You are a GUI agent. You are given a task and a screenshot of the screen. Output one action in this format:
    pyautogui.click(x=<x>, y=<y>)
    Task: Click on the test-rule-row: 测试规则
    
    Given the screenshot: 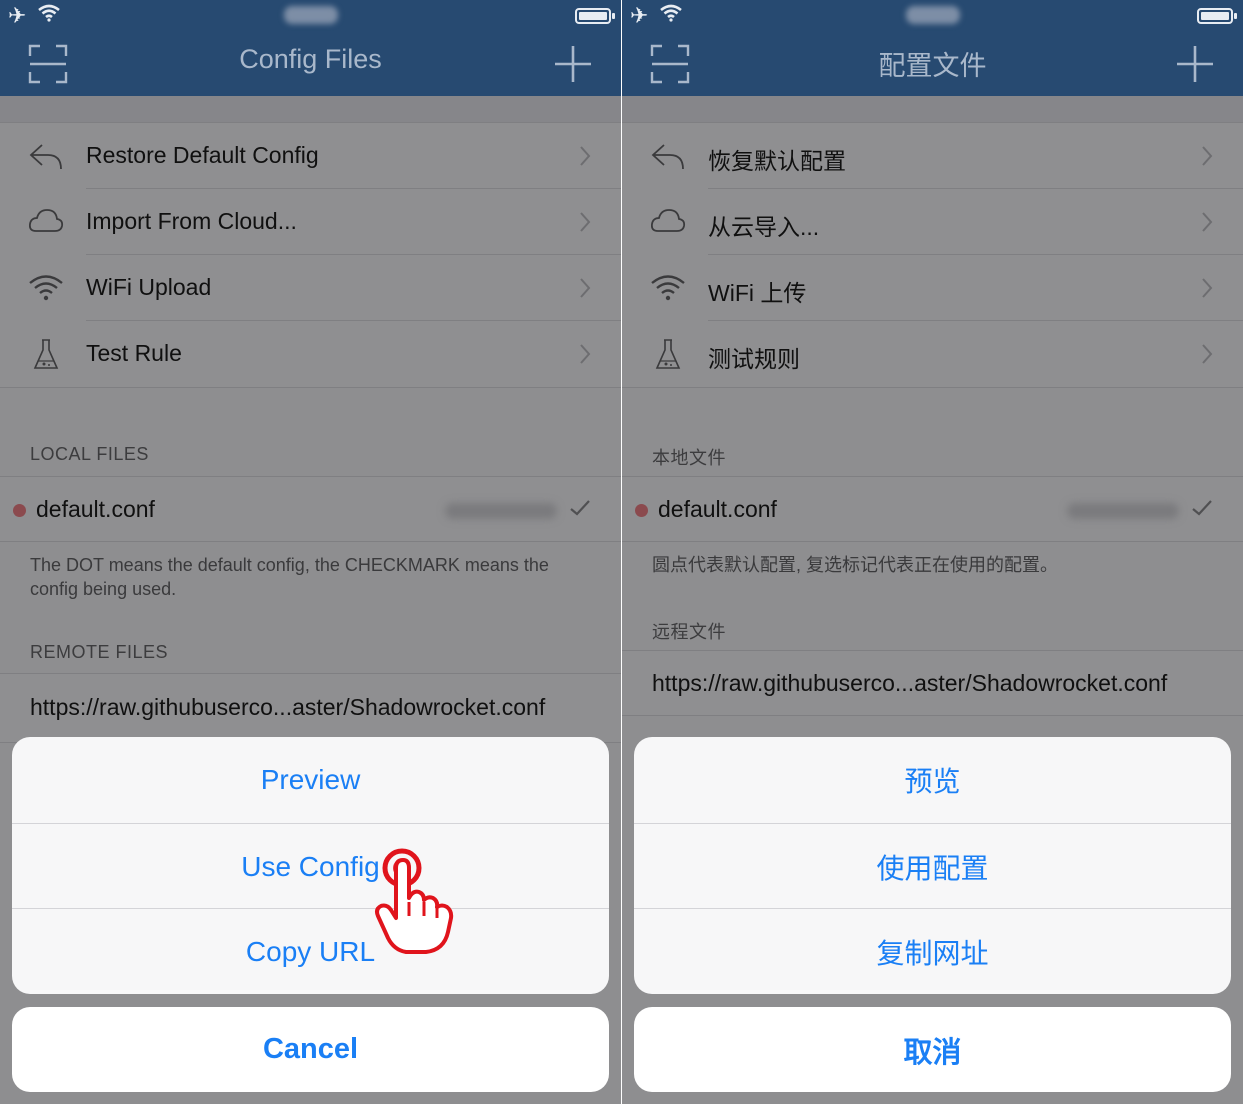 What is the action you would take?
    pyautogui.click(x=932, y=354)
    